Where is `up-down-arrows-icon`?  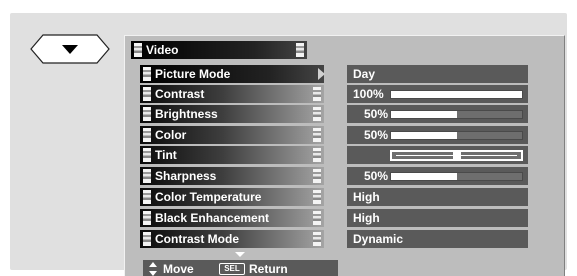
up-down-arrows-icon is located at coordinates (153, 269).